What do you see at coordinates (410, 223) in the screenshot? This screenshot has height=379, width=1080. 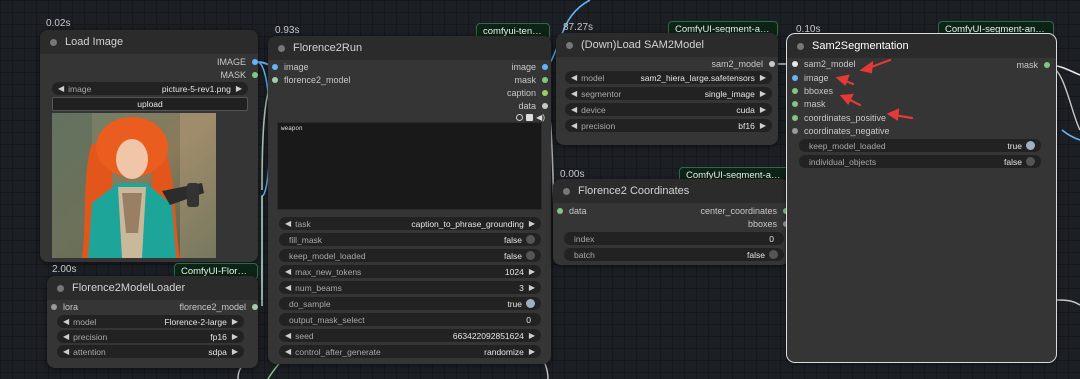 I see `task-select-widget: ◀ task caption_to_phrase_grounding ▶` at bounding box center [410, 223].